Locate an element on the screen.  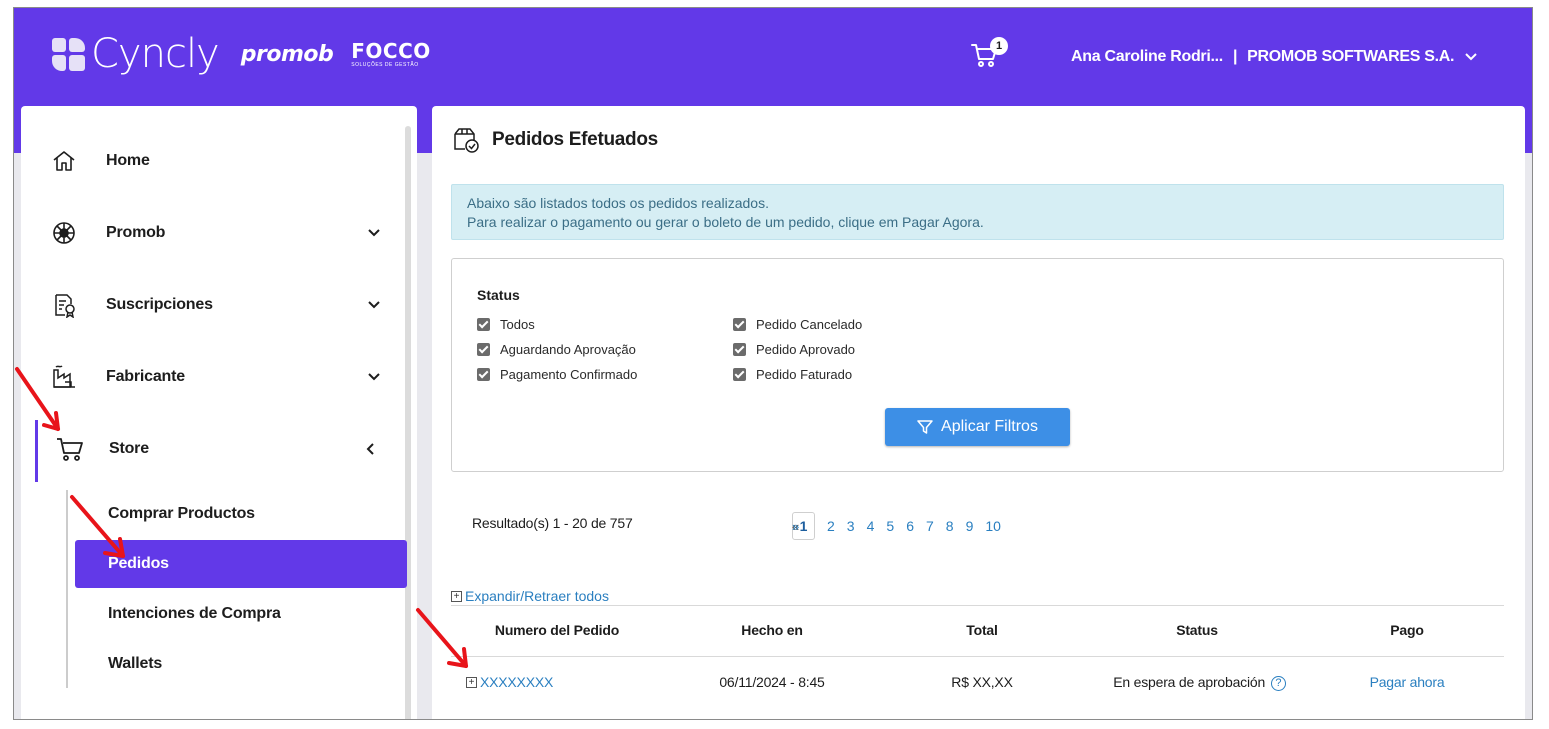
pagination-next: » is located at coordinates (795, 526).